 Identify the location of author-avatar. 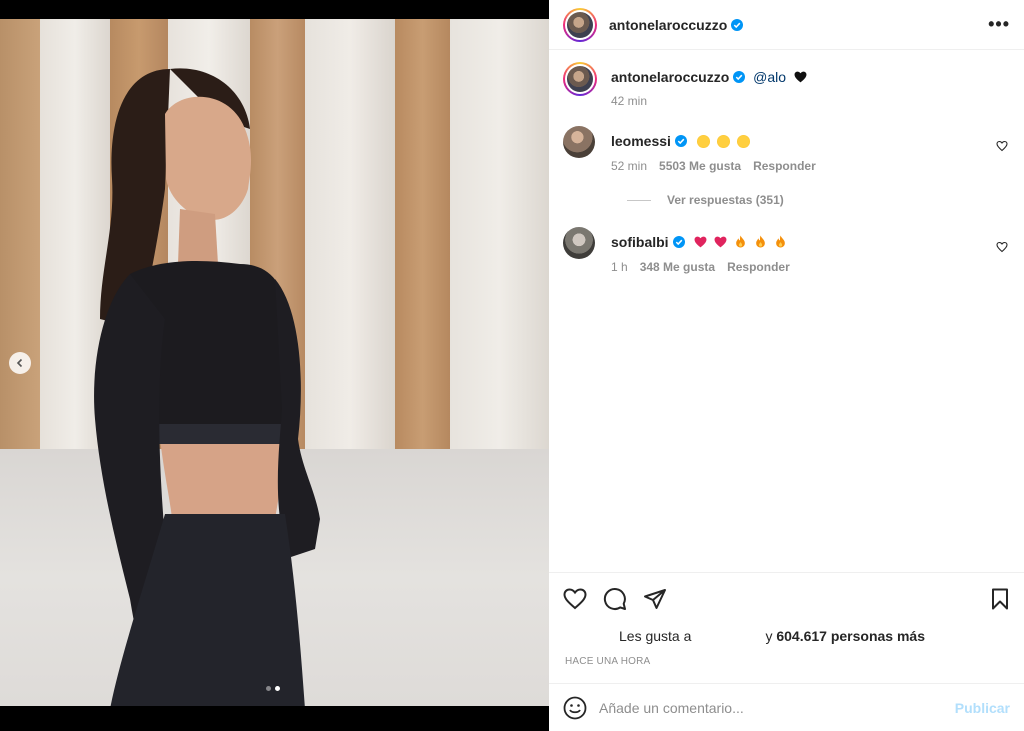
(580, 24).